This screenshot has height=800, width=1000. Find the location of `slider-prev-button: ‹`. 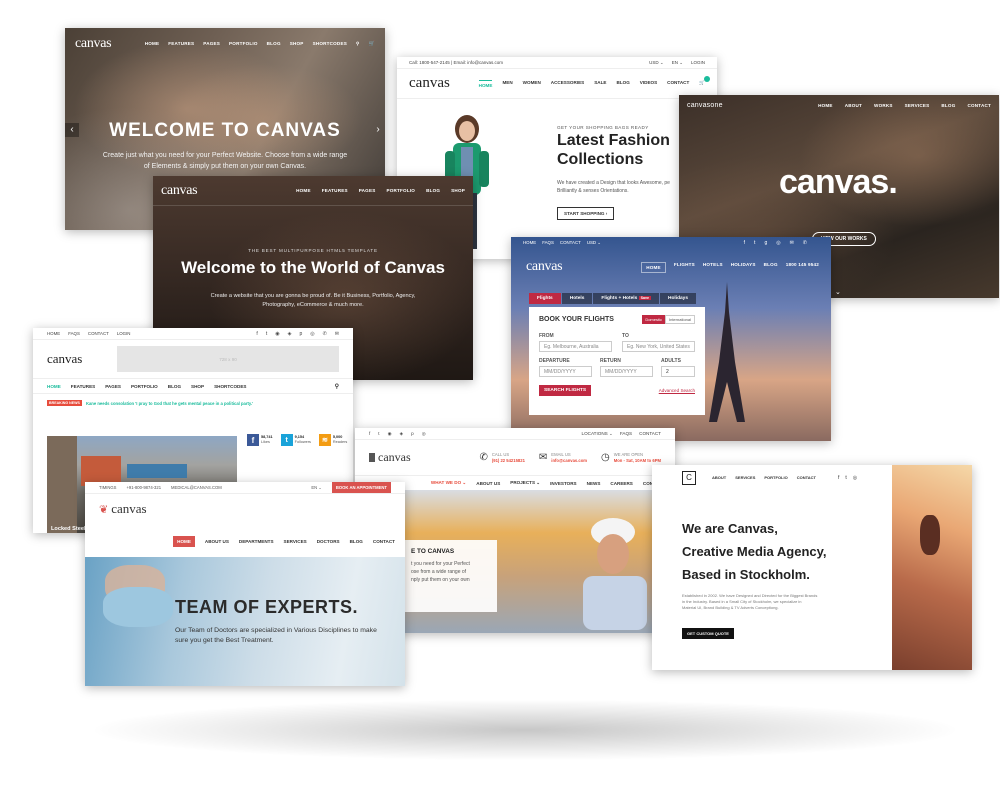

slider-prev-button: ‹ is located at coordinates (72, 130).